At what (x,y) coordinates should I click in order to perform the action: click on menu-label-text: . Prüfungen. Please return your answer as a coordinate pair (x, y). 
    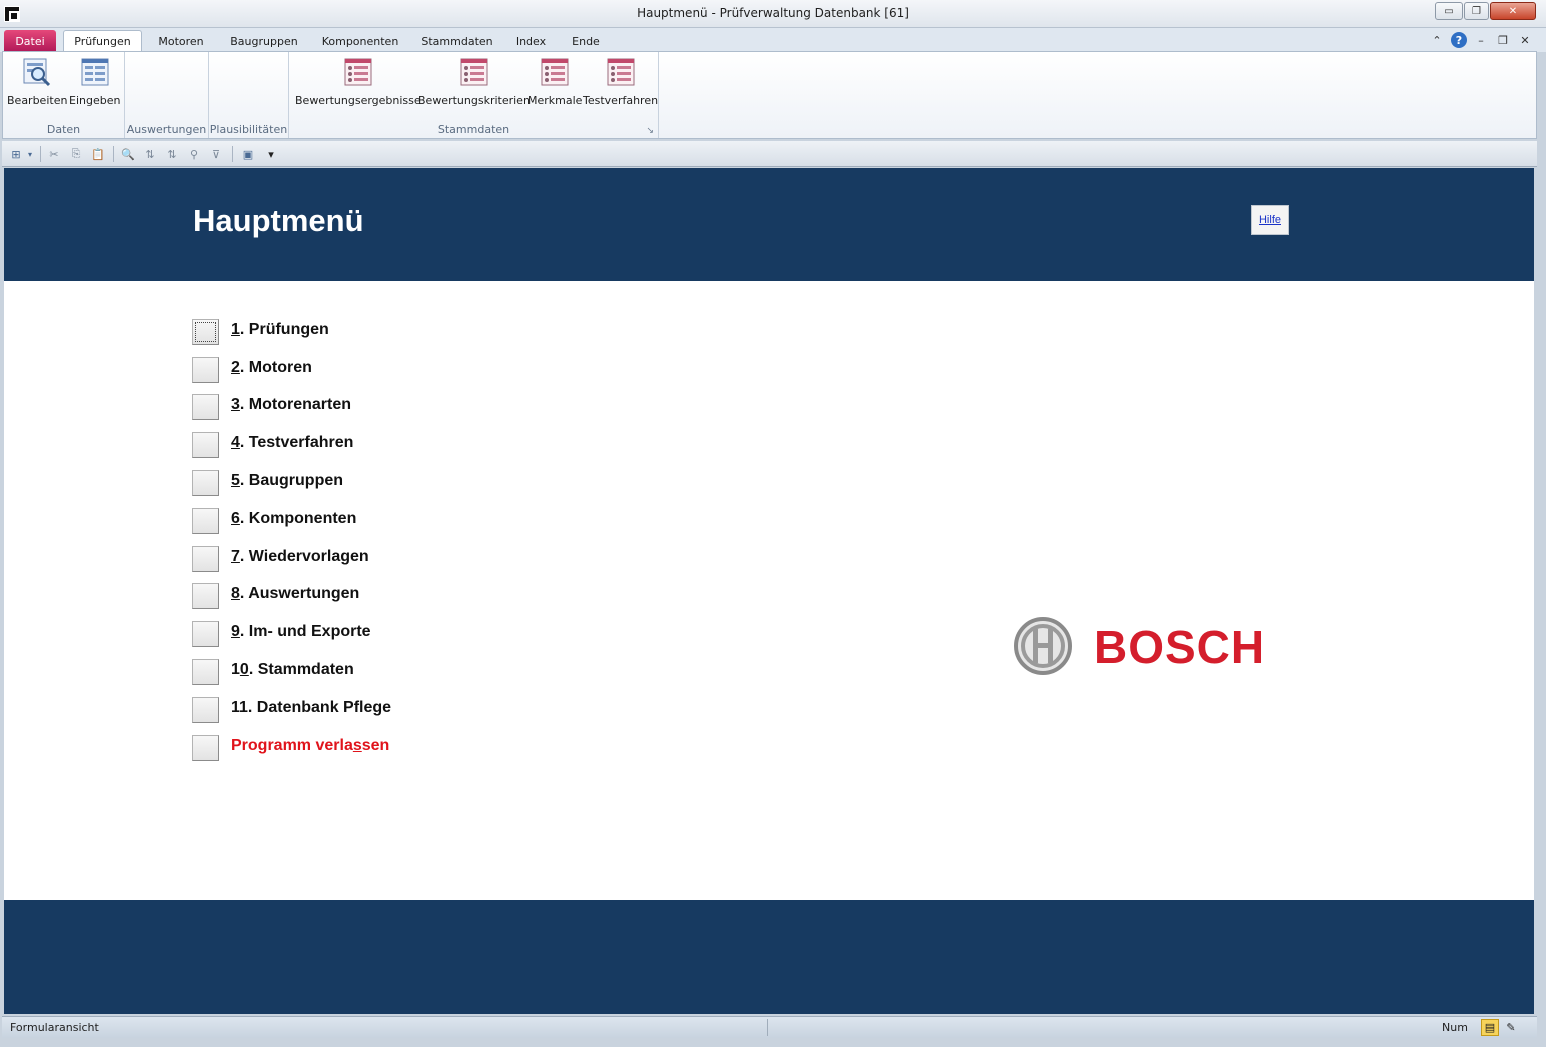
    Looking at the image, I should click on (284, 329).